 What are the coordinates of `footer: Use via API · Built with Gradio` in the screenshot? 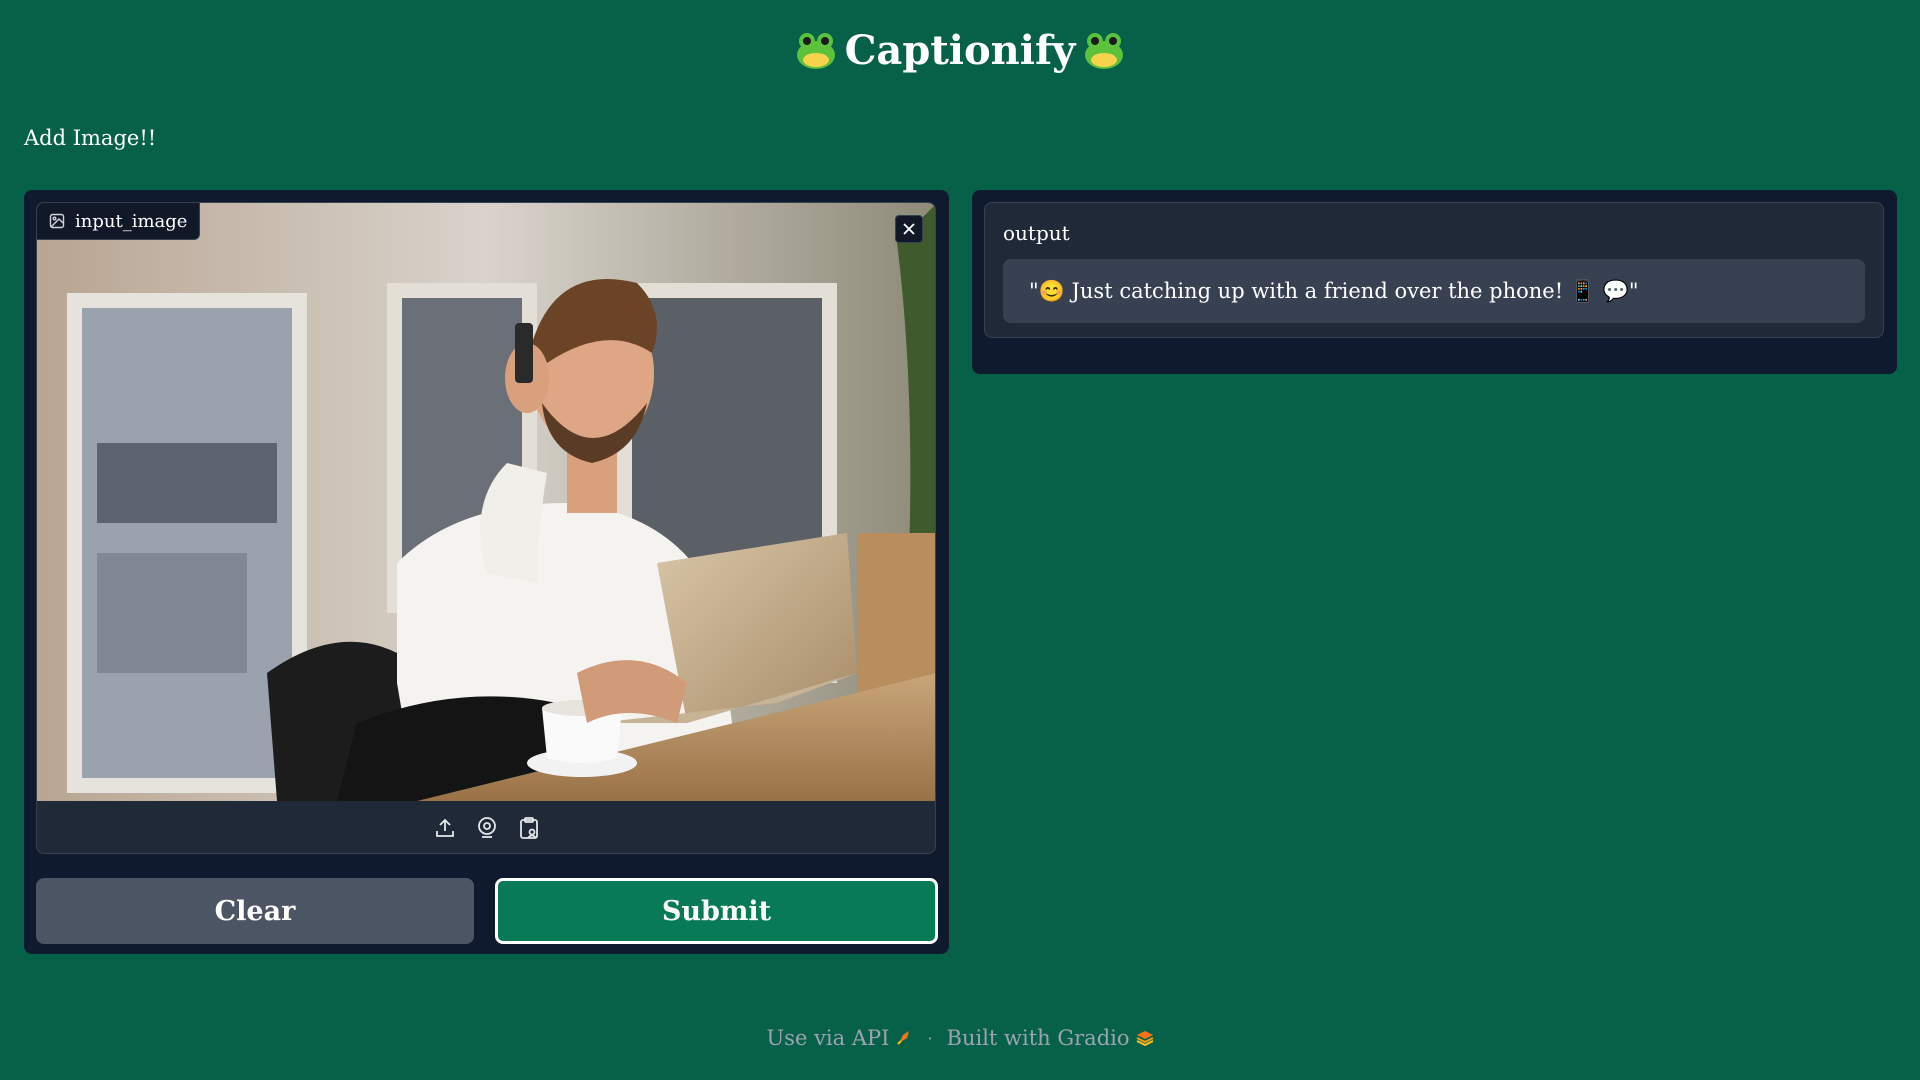 It's located at (960, 1038).